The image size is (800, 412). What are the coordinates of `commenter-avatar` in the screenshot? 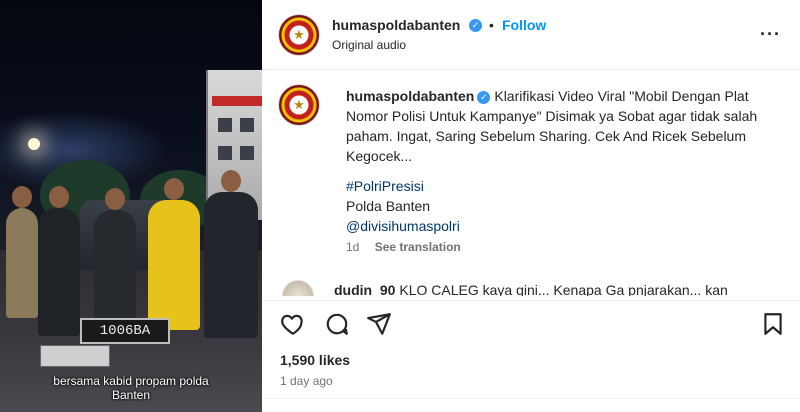 It's located at (298, 288).